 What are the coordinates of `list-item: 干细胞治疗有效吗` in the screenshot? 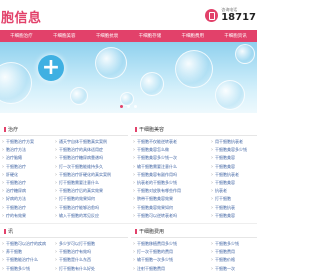 It's located at (91, 252).